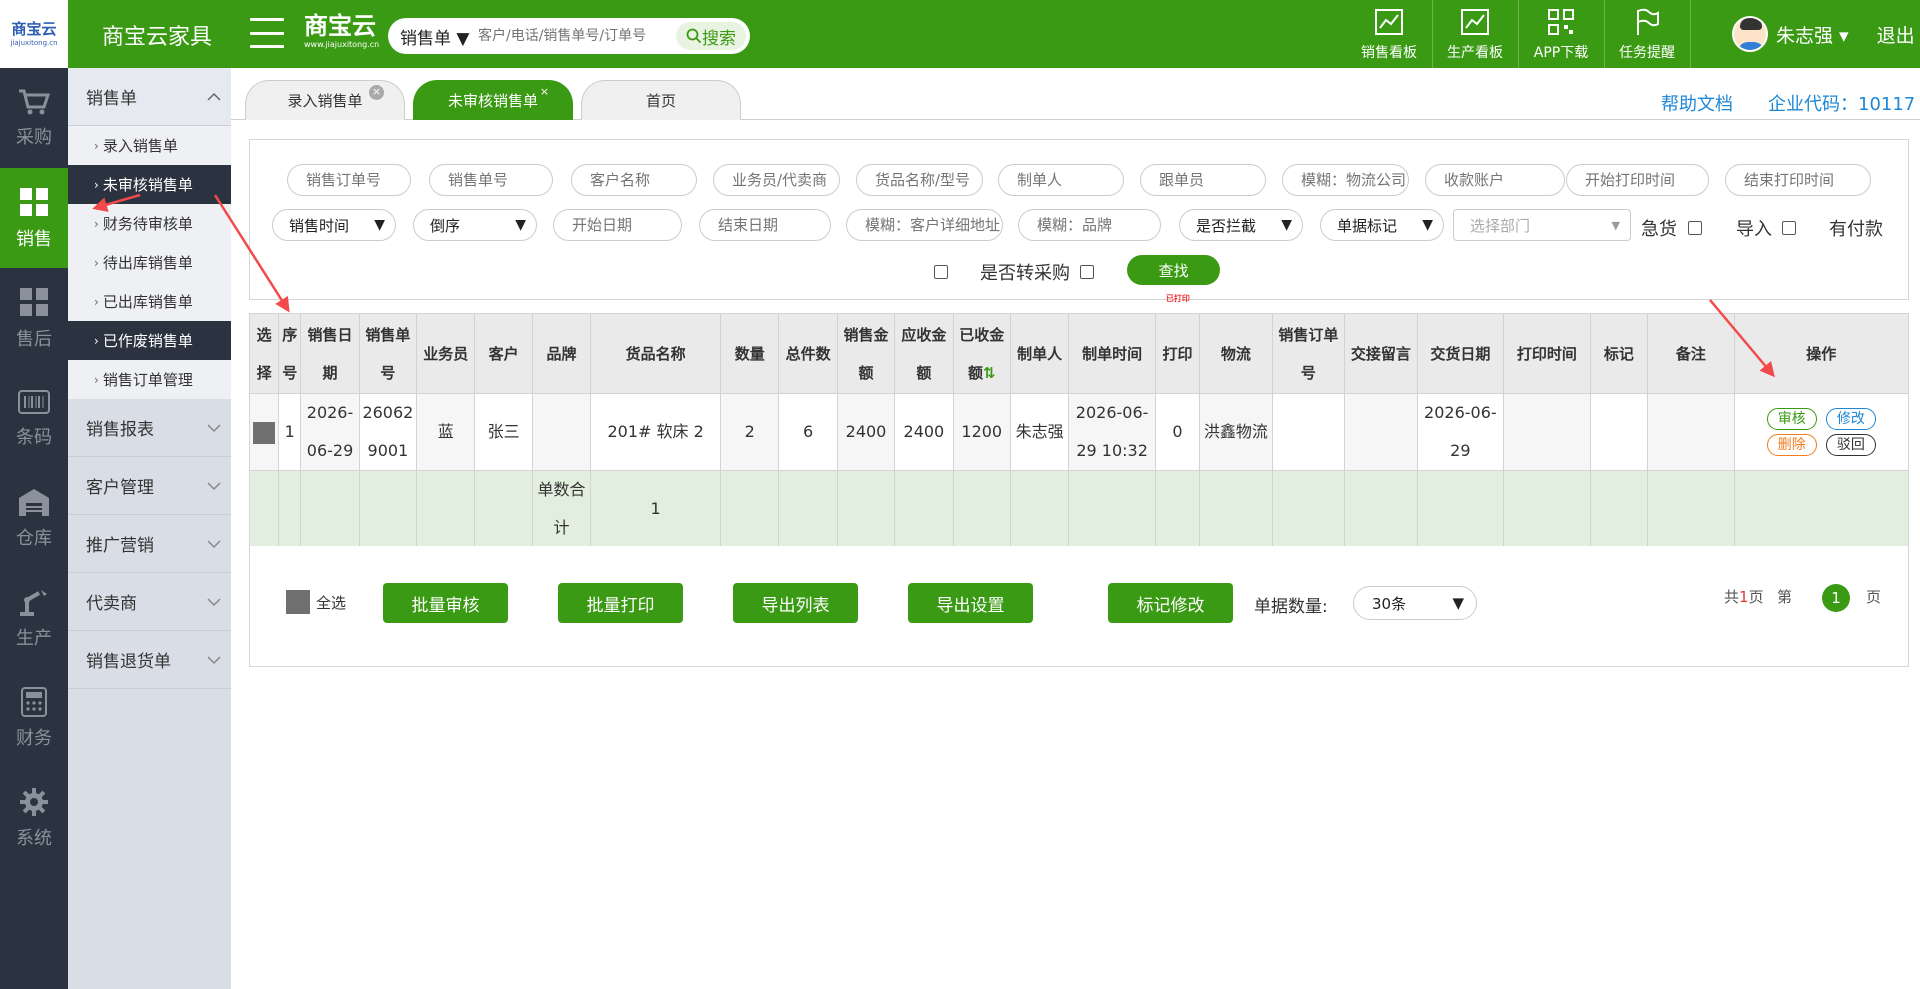  Describe the element at coordinates (34, 118) in the screenshot. I see `rail-item-purchase: 采购` at that location.